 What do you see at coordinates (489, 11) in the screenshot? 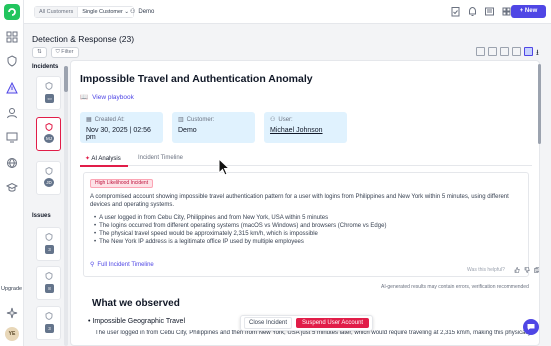
I see `news-icon` at bounding box center [489, 11].